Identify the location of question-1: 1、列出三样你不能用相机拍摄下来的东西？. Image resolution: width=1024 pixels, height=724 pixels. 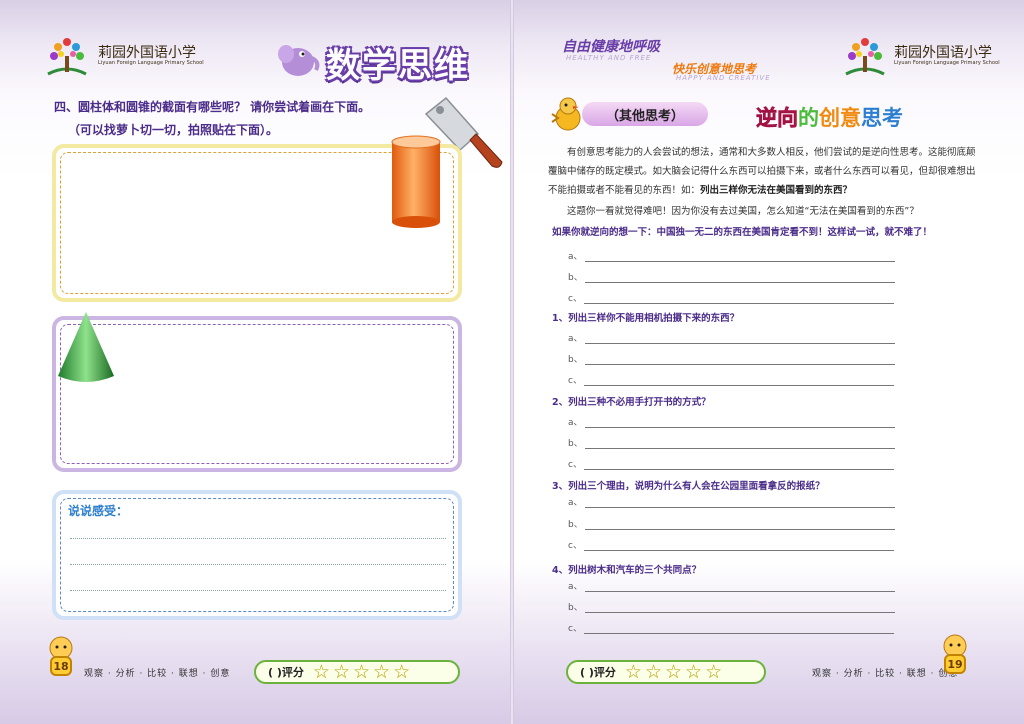
(646, 318).